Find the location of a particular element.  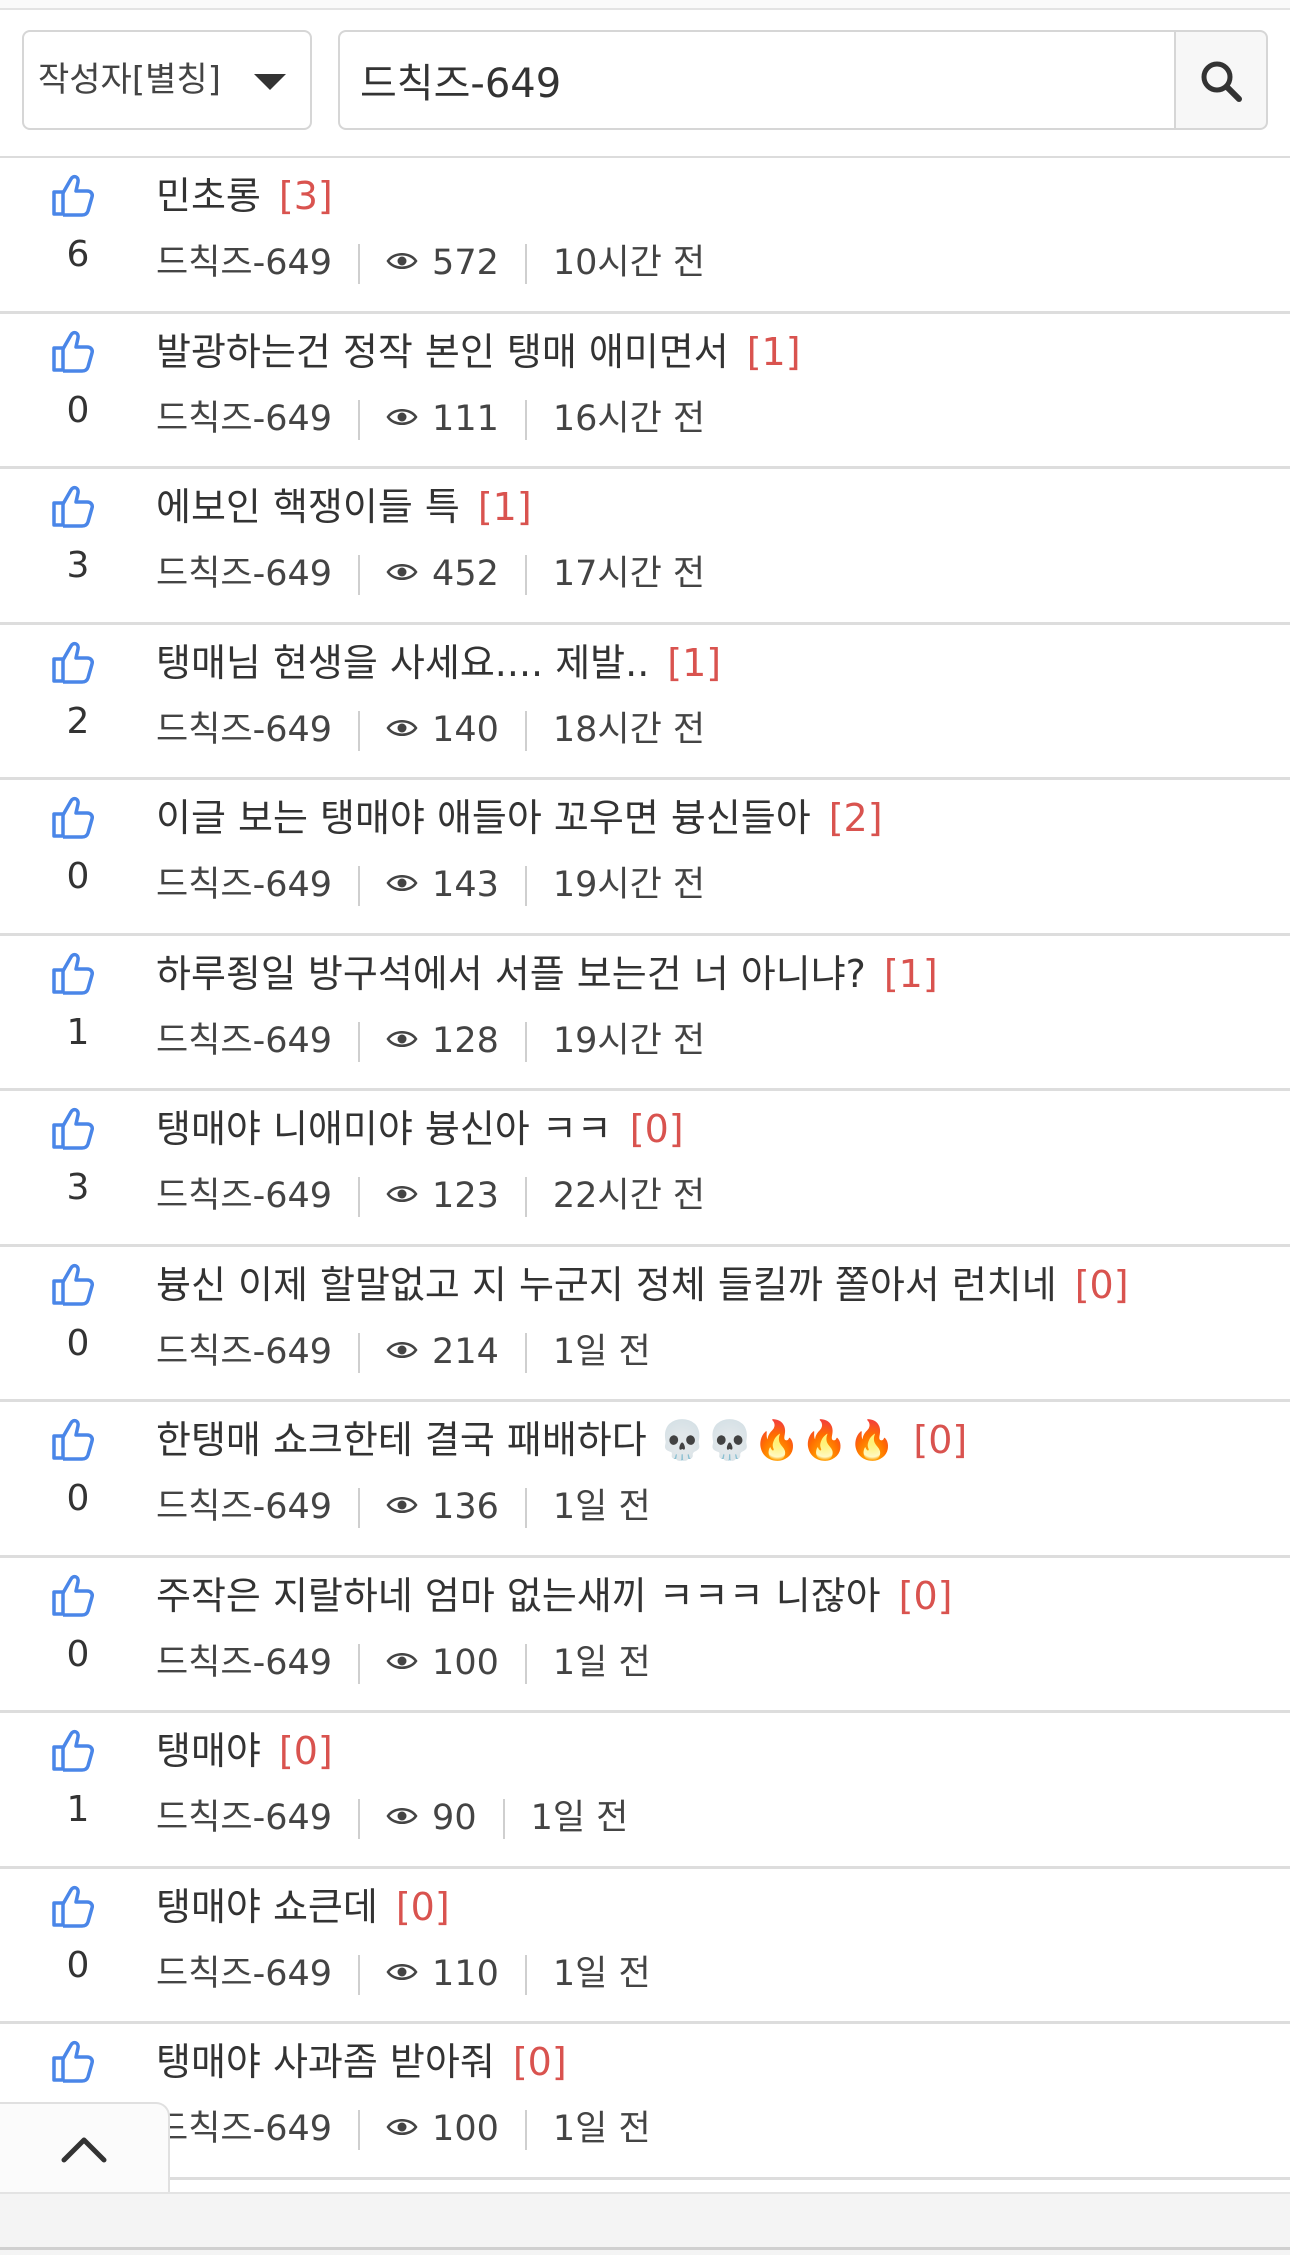

post-meta: 드칙즈-649 214 1일 전 is located at coordinates (403, 1352).